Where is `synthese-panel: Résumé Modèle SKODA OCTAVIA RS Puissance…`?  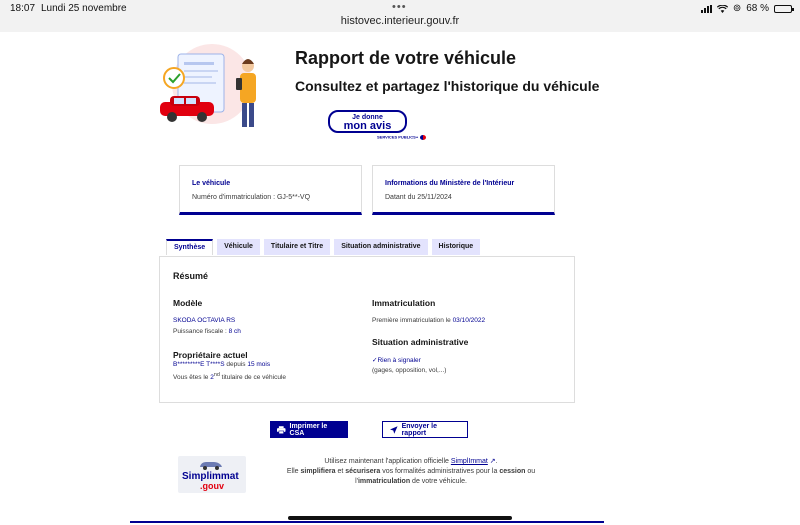 synthese-panel: Résumé Modèle SKODA OCTAVIA RS Puissance… is located at coordinates (367, 329).